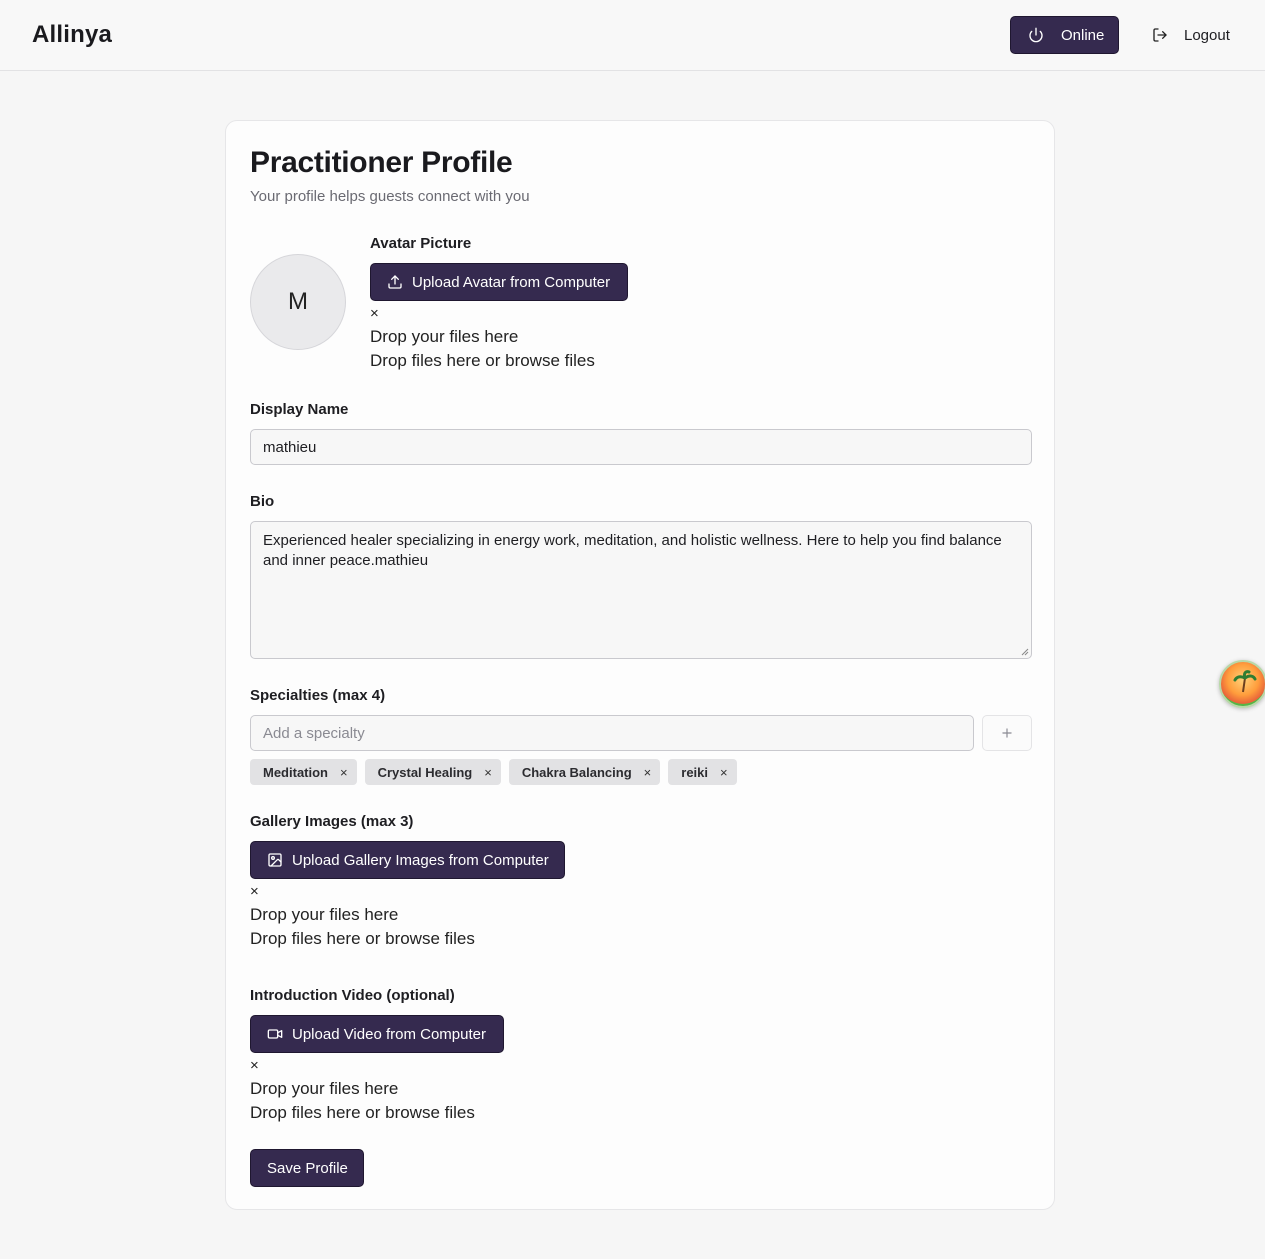 This screenshot has width=1265, height=1259. What do you see at coordinates (352, 995) in the screenshot?
I see `video-label: Introduction Video (optional)` at bounding box center [352, 995].